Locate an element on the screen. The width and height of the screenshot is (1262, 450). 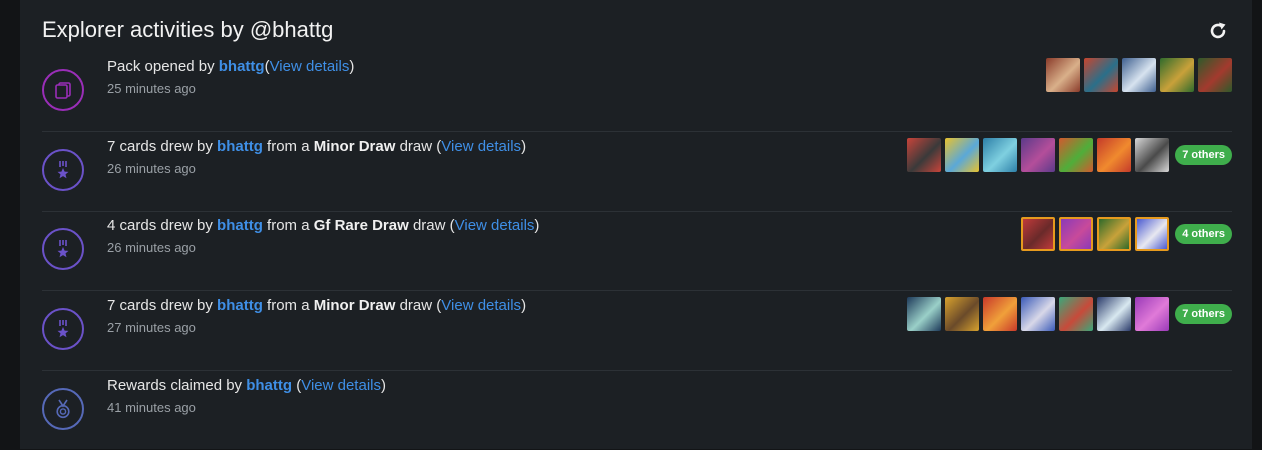
reward-medal-icon is located at coordinates (63, 409).